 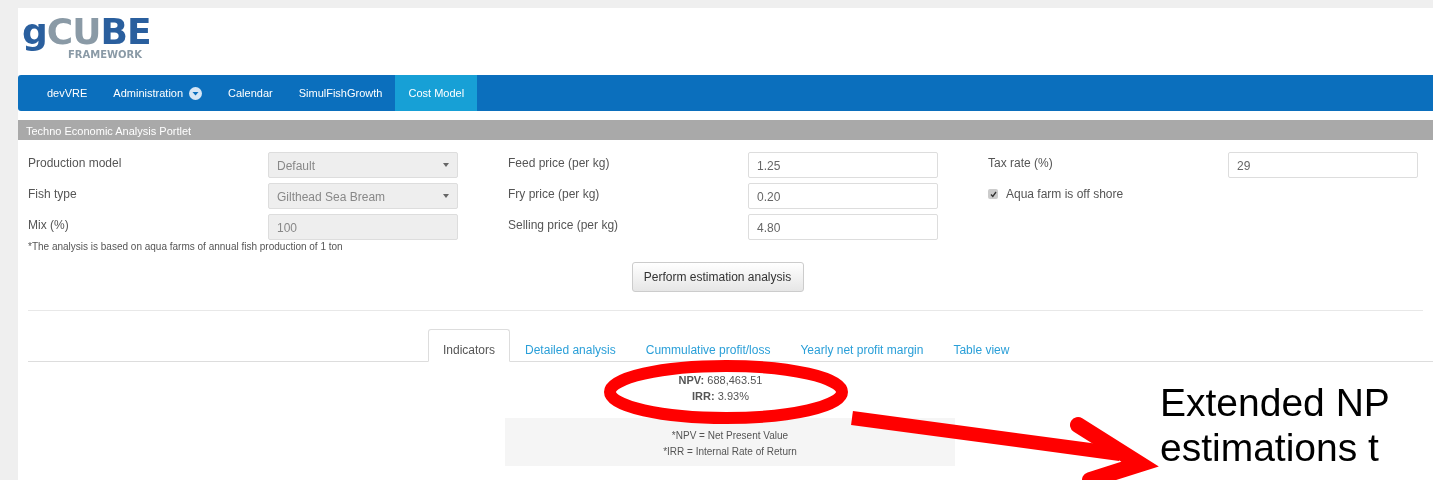 I want to click on logo-title: gCUBE, so click(x=87, y=32).